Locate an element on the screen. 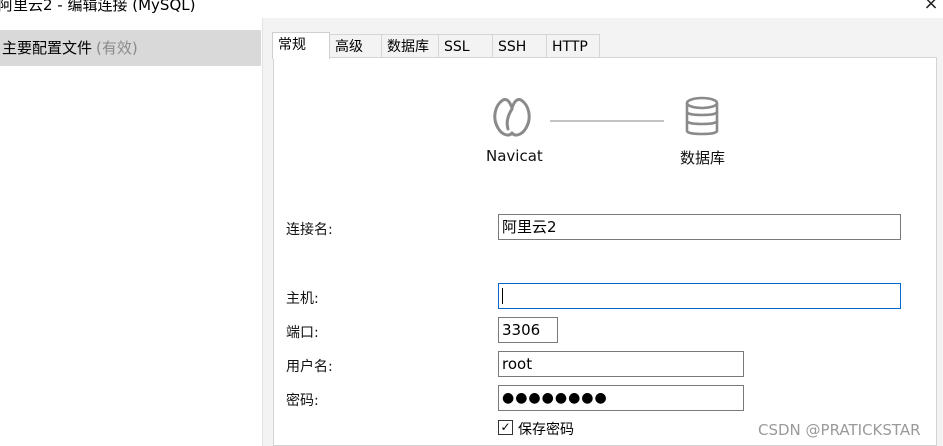 Image resolution: width=943 pixels, height=446 pixels. username-input: root is located at coordinates (621, 364).